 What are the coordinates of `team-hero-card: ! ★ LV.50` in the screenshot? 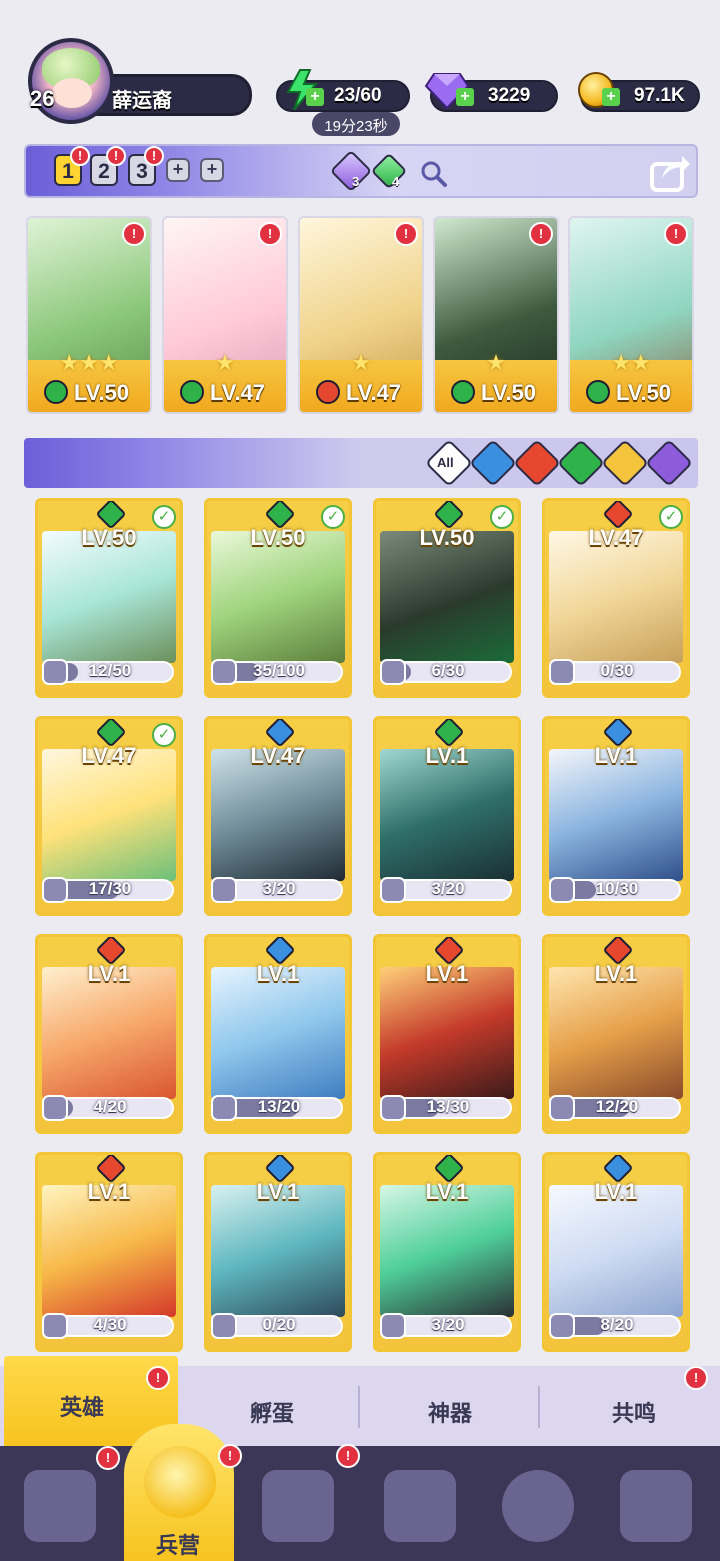 It's located at (496, 315).